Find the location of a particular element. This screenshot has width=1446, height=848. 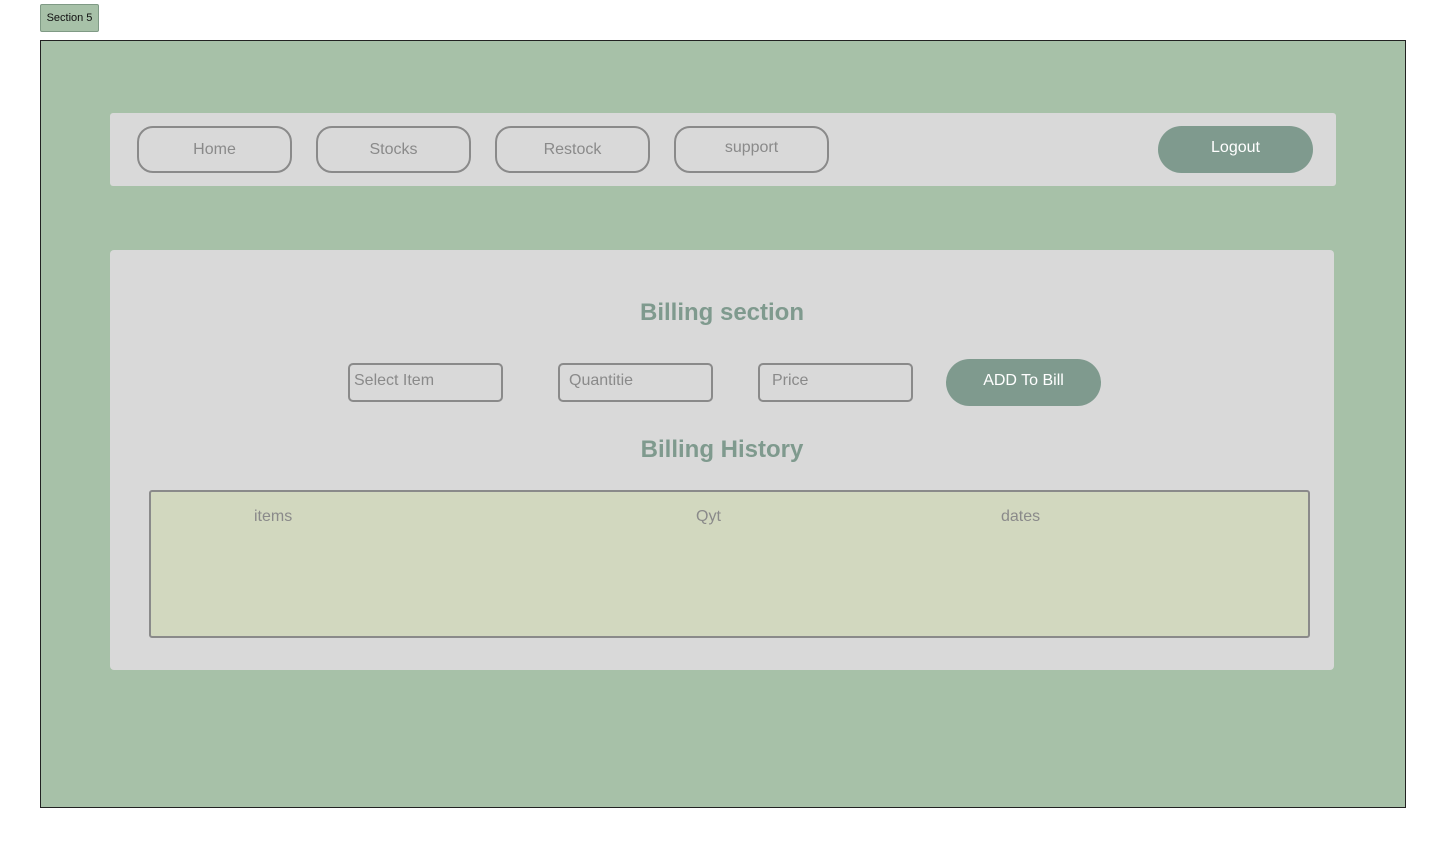

select-item-input is located at coordinates (425, 382).